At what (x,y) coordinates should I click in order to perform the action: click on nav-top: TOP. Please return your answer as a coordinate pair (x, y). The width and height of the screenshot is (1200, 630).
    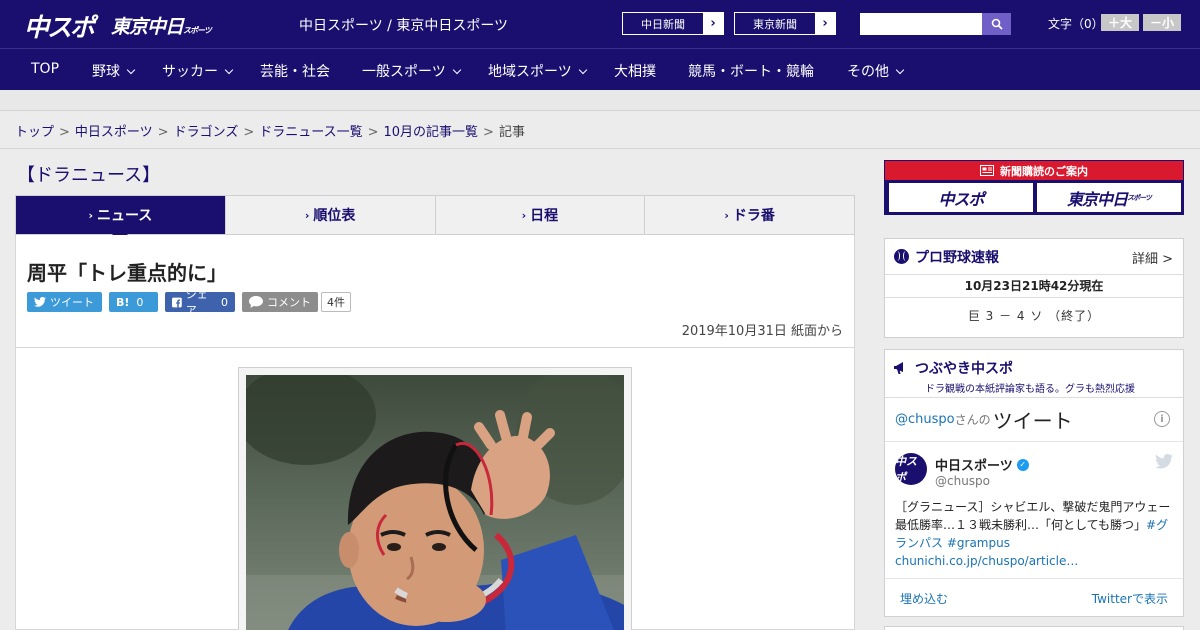
    Looking at the image, I should click on (45, 69).